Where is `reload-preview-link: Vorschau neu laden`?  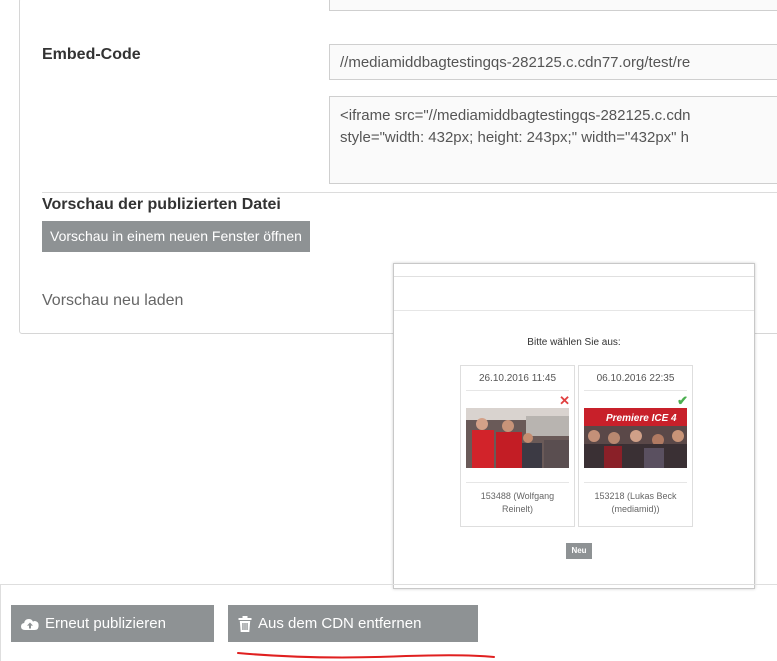 reload-preview-link: Vorschau neu laden is located at coordinates (112, 301).